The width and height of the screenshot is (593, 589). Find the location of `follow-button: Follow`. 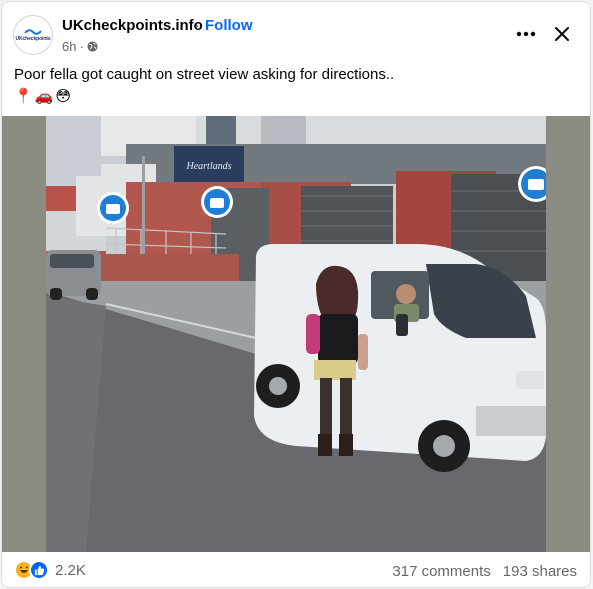

follow-button: Follow is located at coordinates (229, 25).